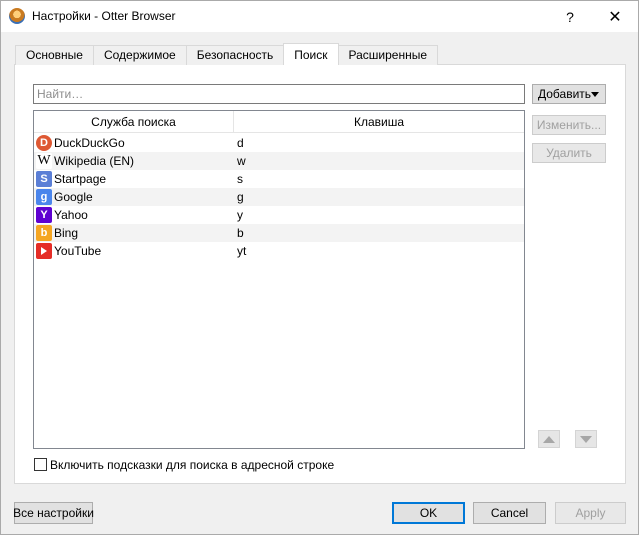 The image size is (639, 535). I want to click on dropdown-arrow-icon, so click(595, 94).